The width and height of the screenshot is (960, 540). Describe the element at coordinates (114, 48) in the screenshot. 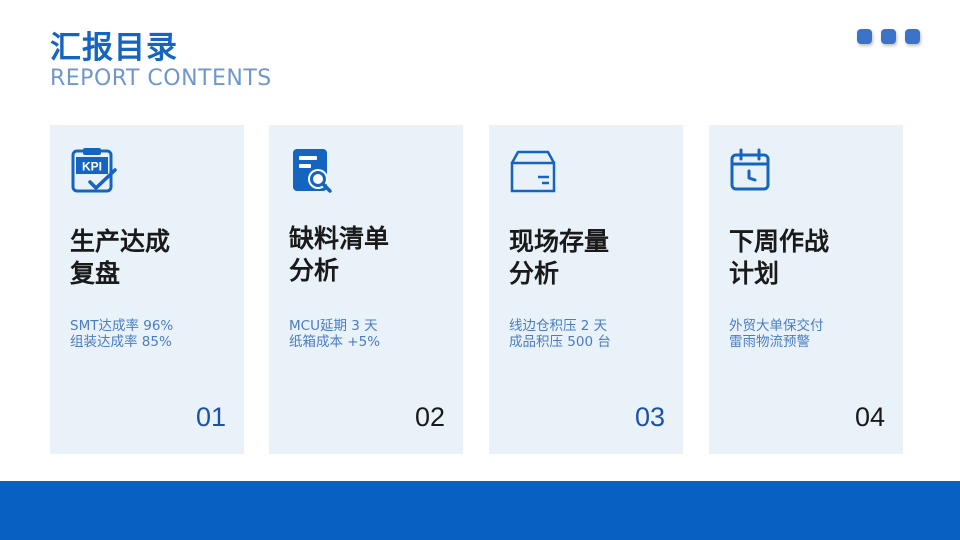

I see `page-title: 汇报目录` at that location.